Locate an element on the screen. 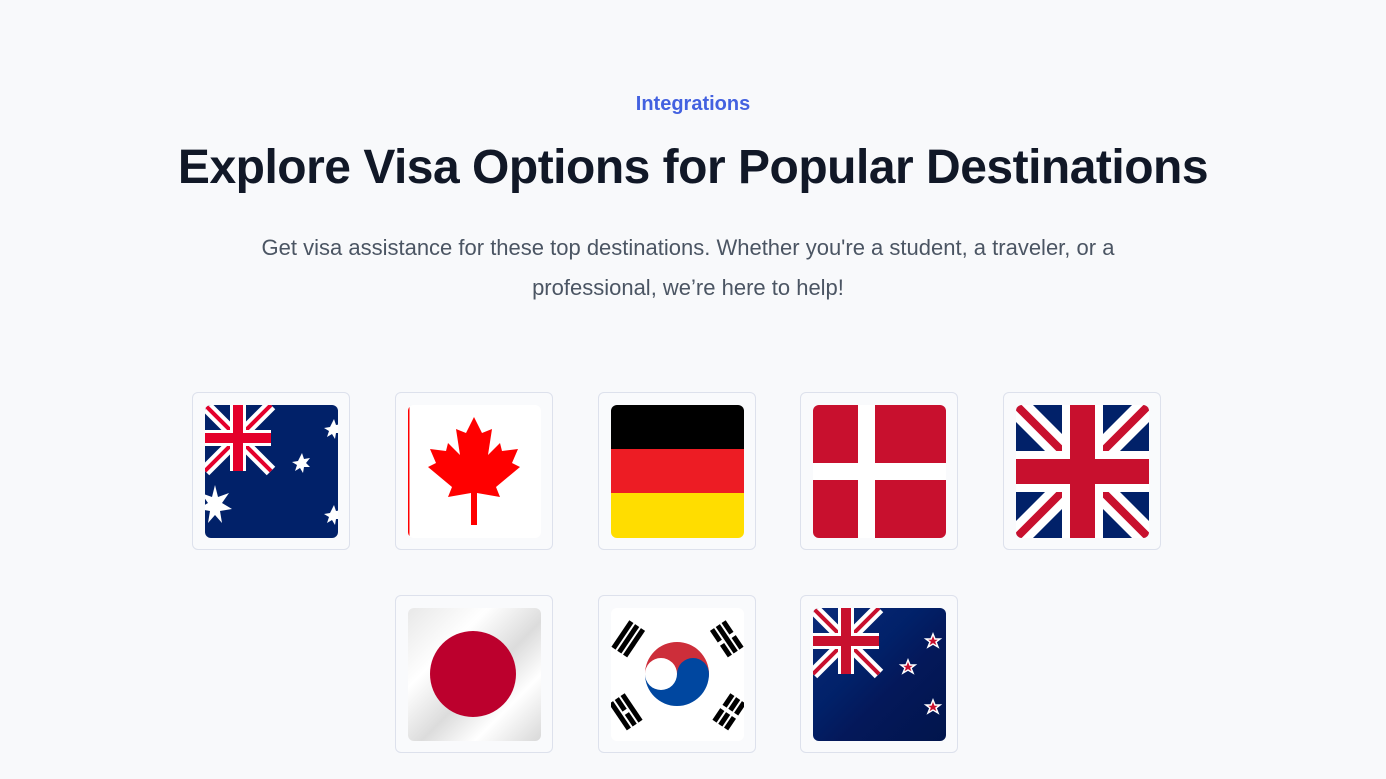  new-zealand-flag-icon is located at coordinates (879, 674).